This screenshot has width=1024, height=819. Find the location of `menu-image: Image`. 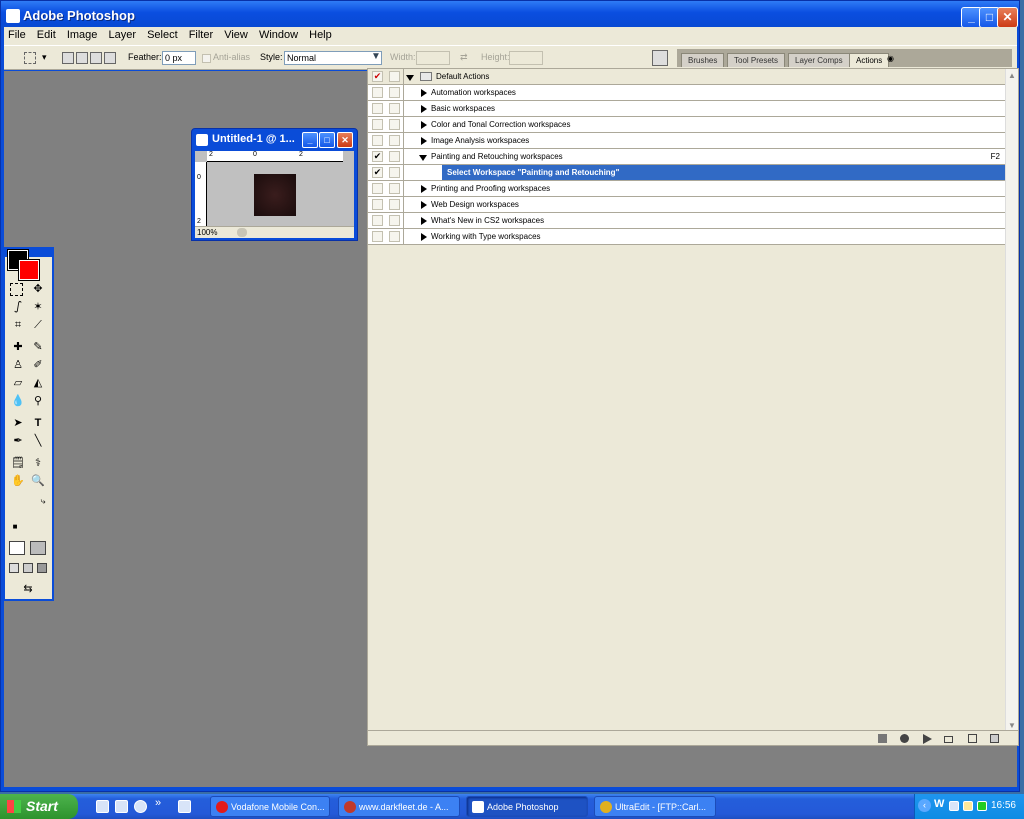

menu-image: Image is located at coordinates (82, 34).